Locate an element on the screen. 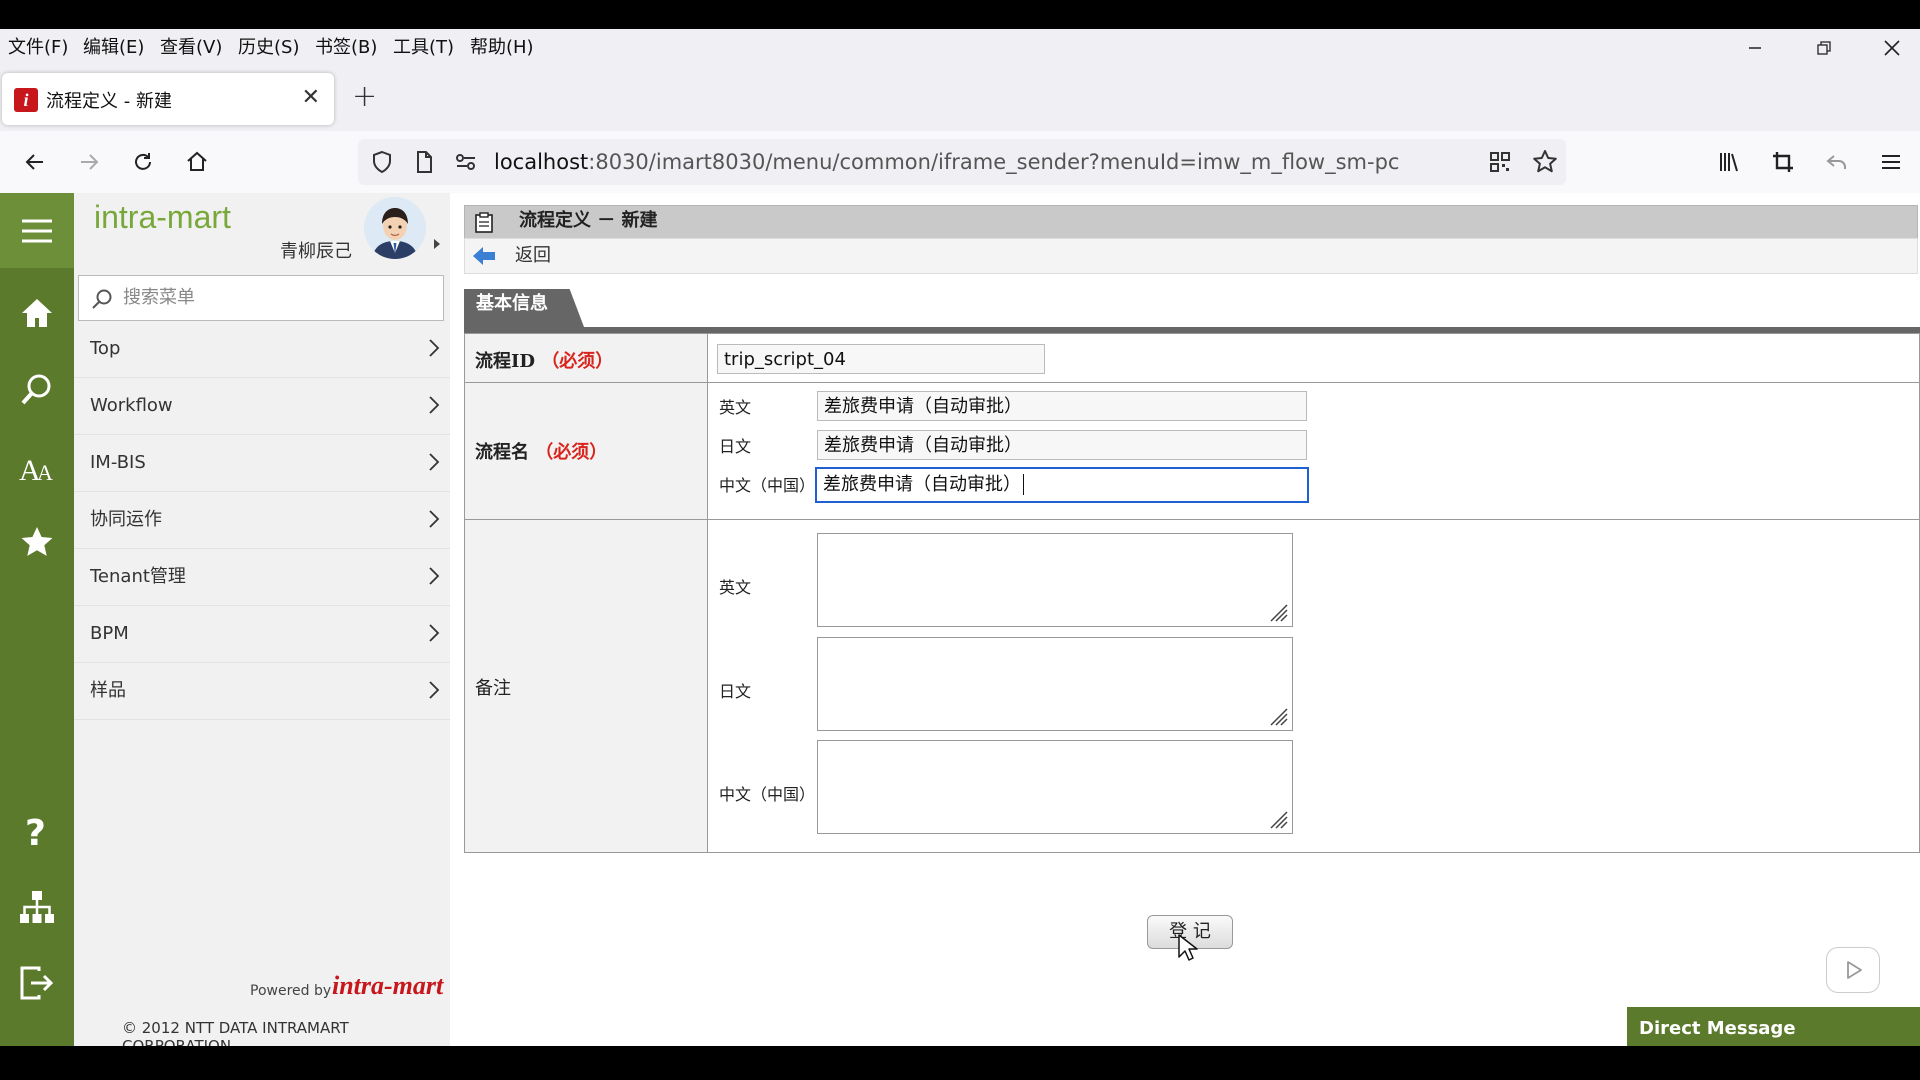 The height and width of the screenshot is (1080, 1920). font-size-icon: AA is located at coordinates (36, 469).